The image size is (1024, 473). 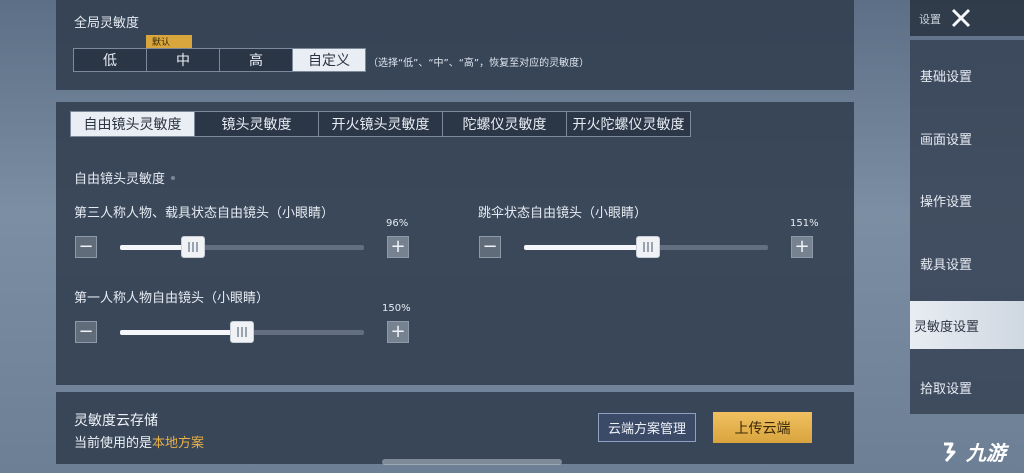 I want to click on slider-label-third-person: 第三人称人物、载具状态自由镜头（小眼睛）, so click(x=204, y=213).